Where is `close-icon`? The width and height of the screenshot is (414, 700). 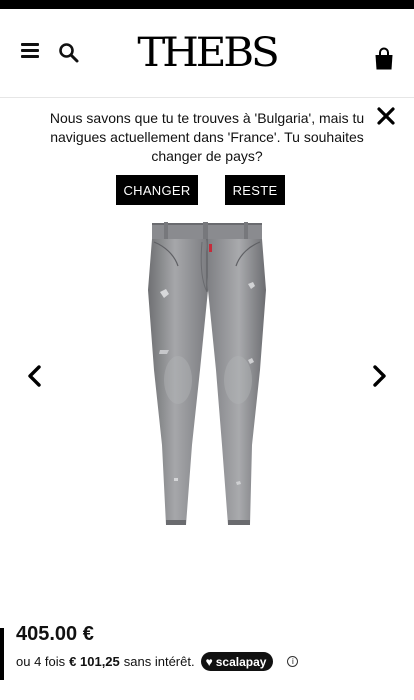
close-icon is located at coordinates (386, 116).